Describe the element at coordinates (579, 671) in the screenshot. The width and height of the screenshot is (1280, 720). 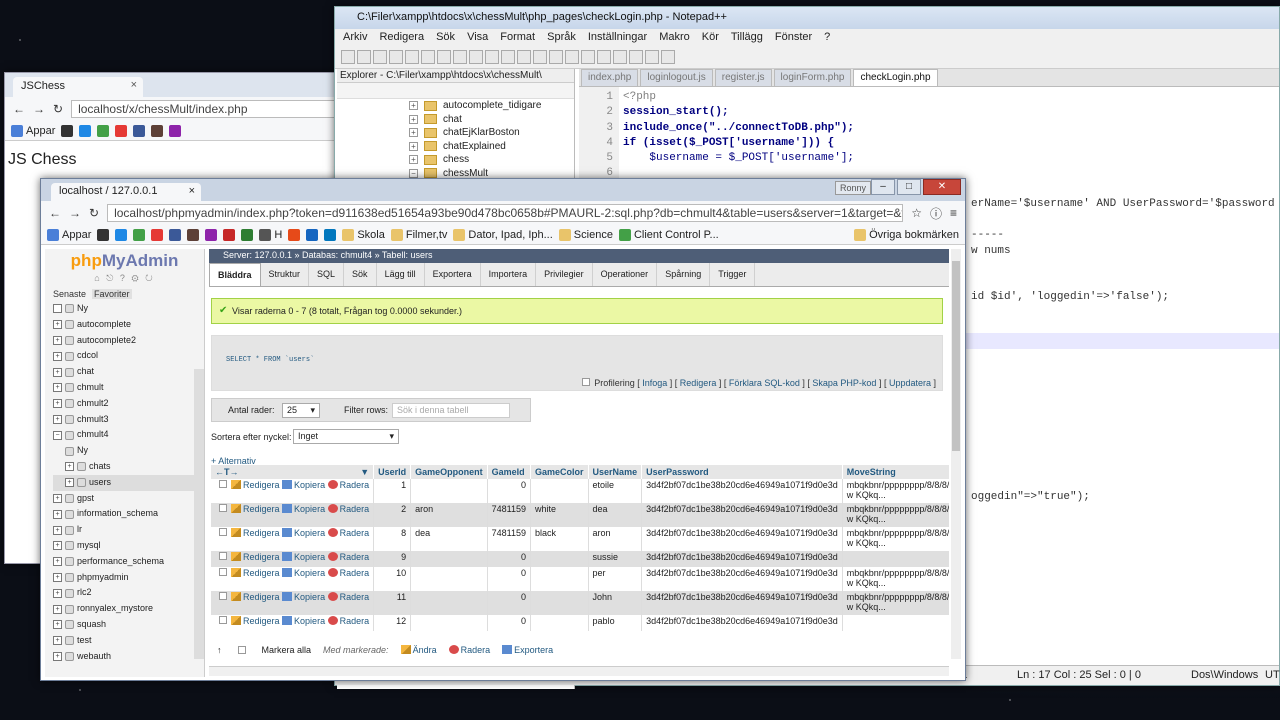
I see `horizontal-scrollbar` at that location.